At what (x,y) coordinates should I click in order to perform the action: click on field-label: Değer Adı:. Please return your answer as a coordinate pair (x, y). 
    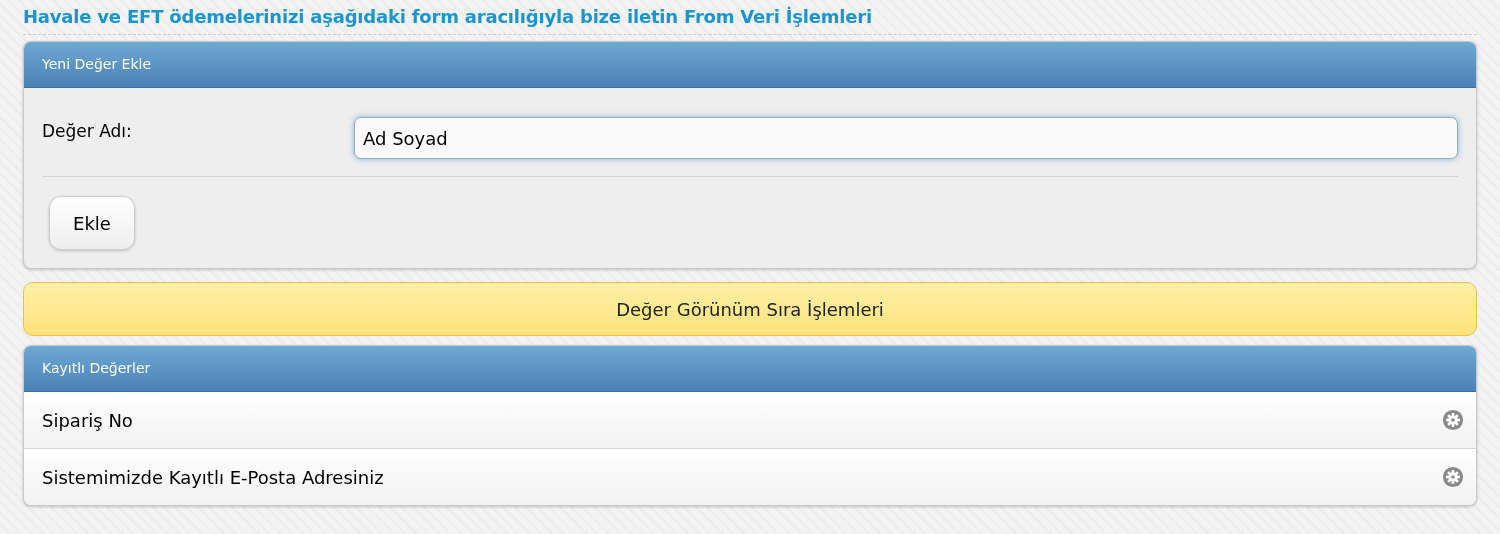
    Looking at the image, I should click on (87, 130).